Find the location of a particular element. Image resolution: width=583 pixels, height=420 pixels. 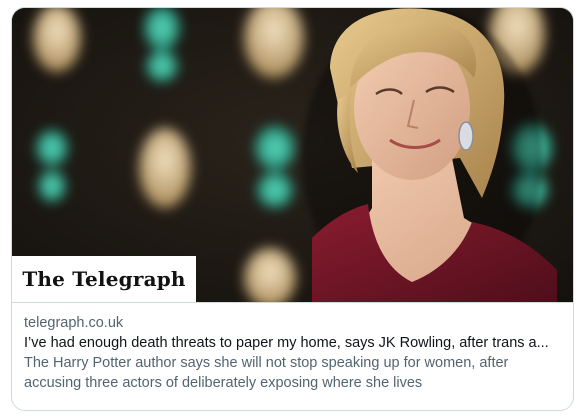

masthead-logo-text: The Telegraph is located at coordinates (104, 279).